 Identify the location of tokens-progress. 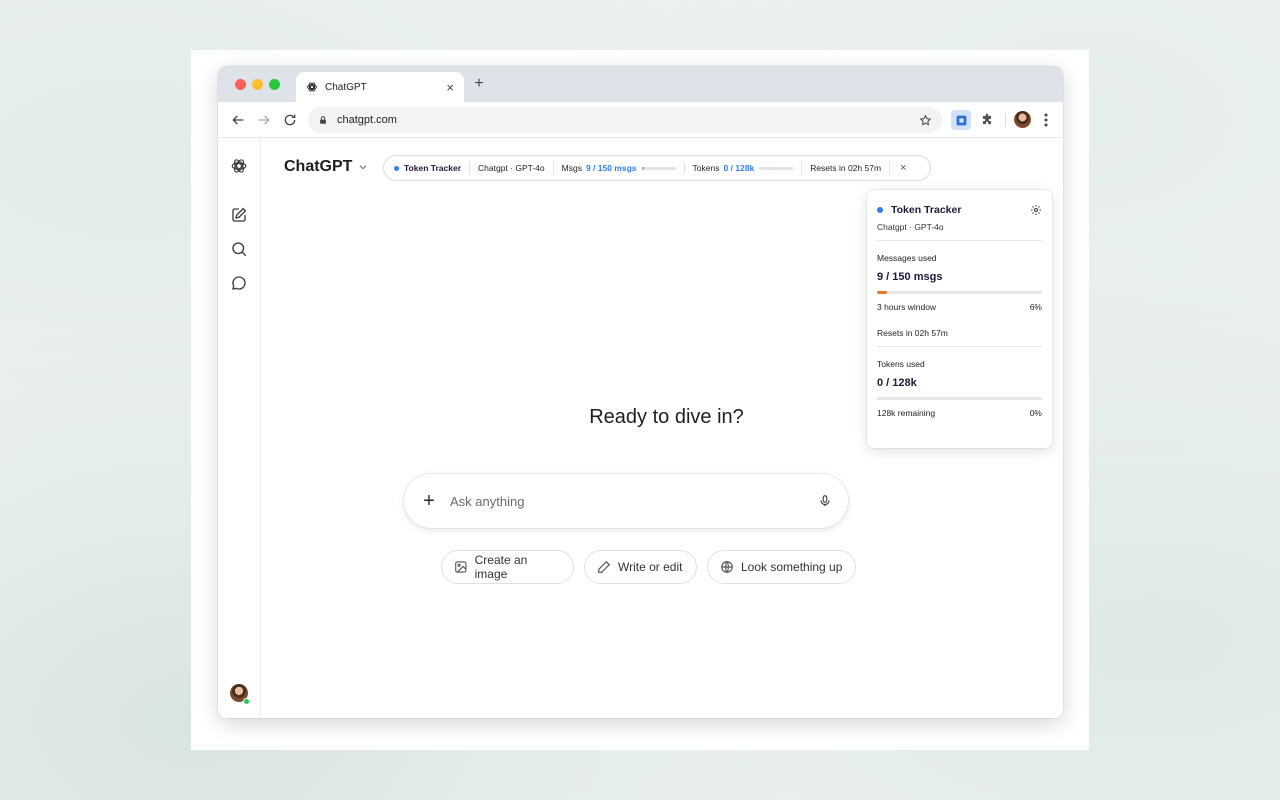
(959, 398).